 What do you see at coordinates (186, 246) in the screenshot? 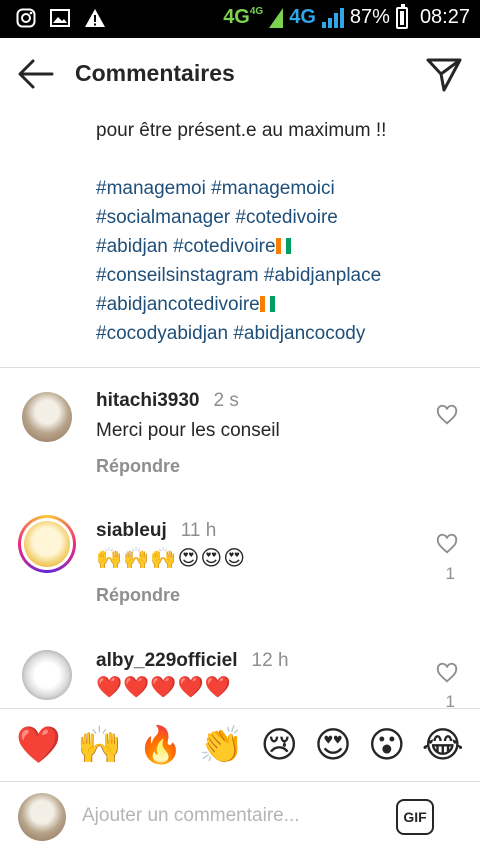
I see `hashtag-line: #abidjan #cotedivoire` at bounding box center [186, 246].